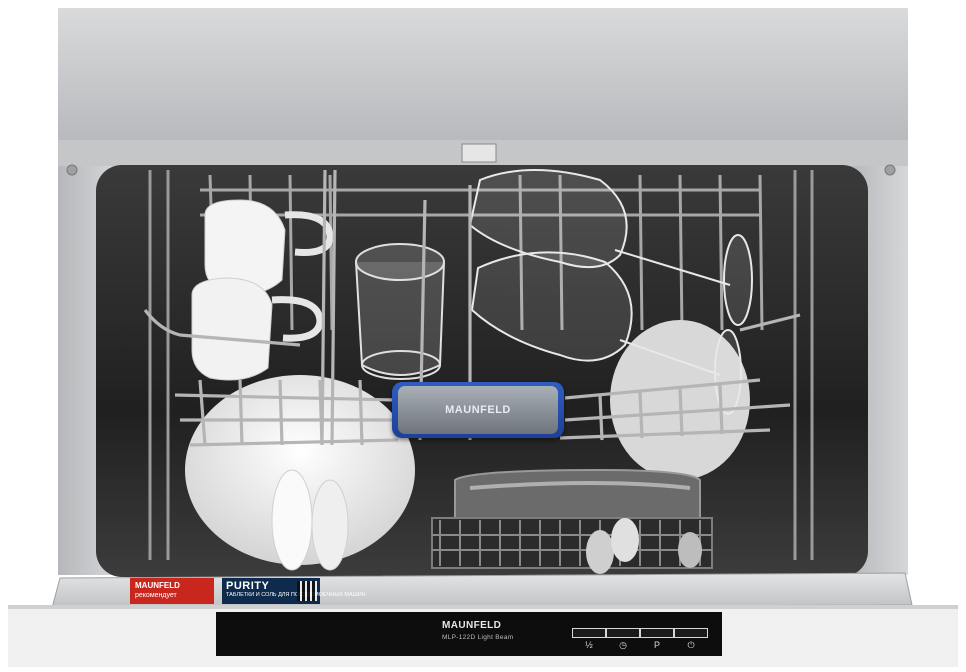  Describe the element at coordinates (572, 521) in the screenshot. I see `lower-basket` at that location.